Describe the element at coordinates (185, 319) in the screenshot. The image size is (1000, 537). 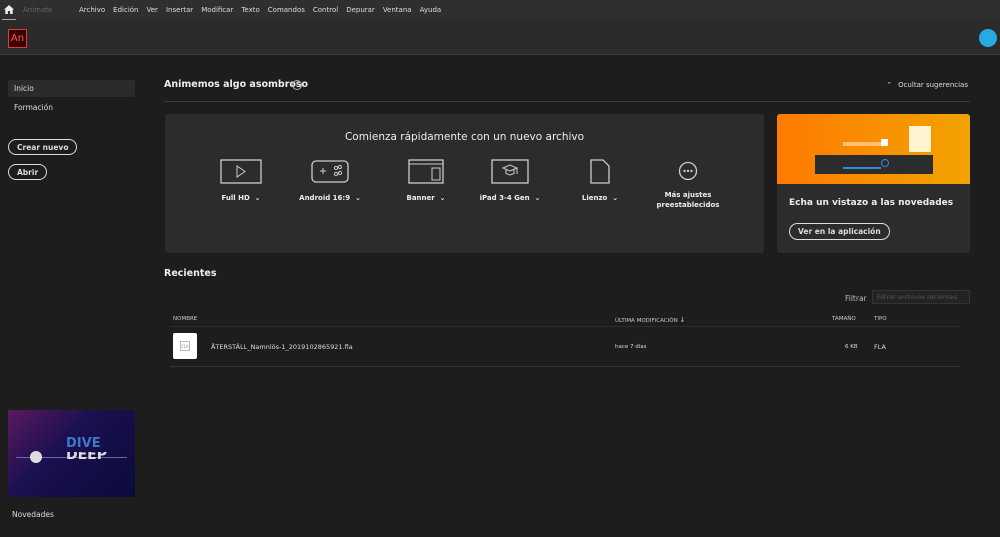
I see `column-name: NOMBRE` at that location.